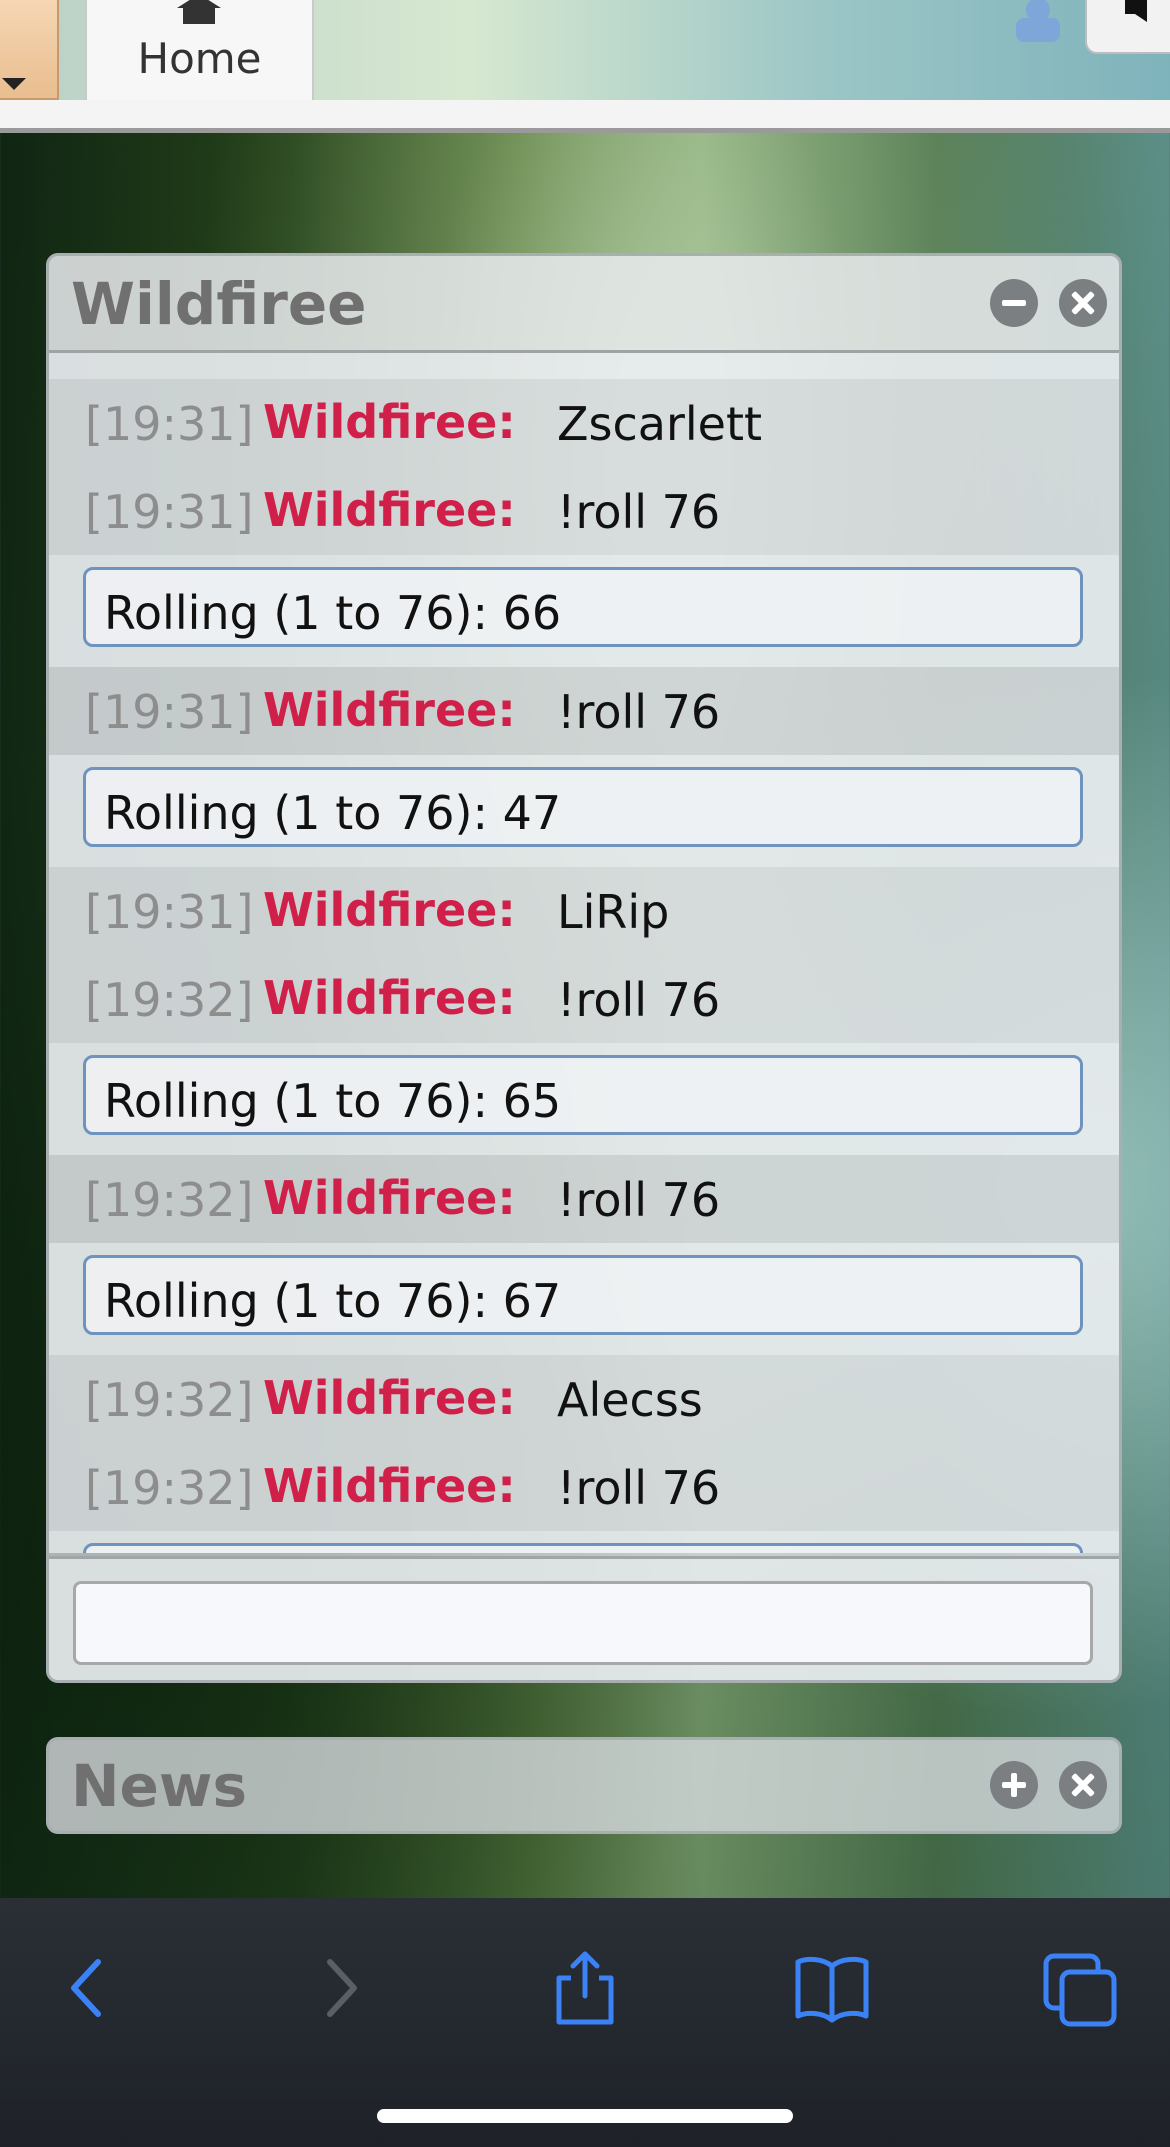 This screenshot has height=2147, width=1170. What do you see at coordinates (583, 607) in the screenshot?
I see `roll-result: Rolling (1 to 76): 66` at bounding box center [583, 607].